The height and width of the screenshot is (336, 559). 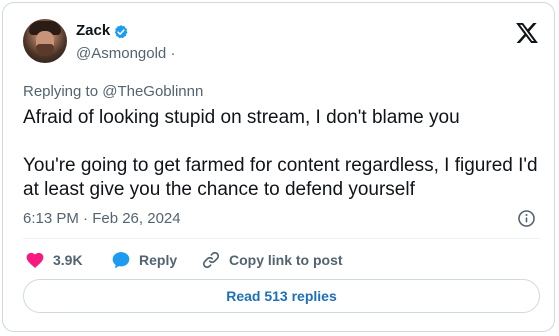 What do you see at coordinates (35, 260) in the screenshot?
I see `heart-icon` at bounding box center [35, 260].